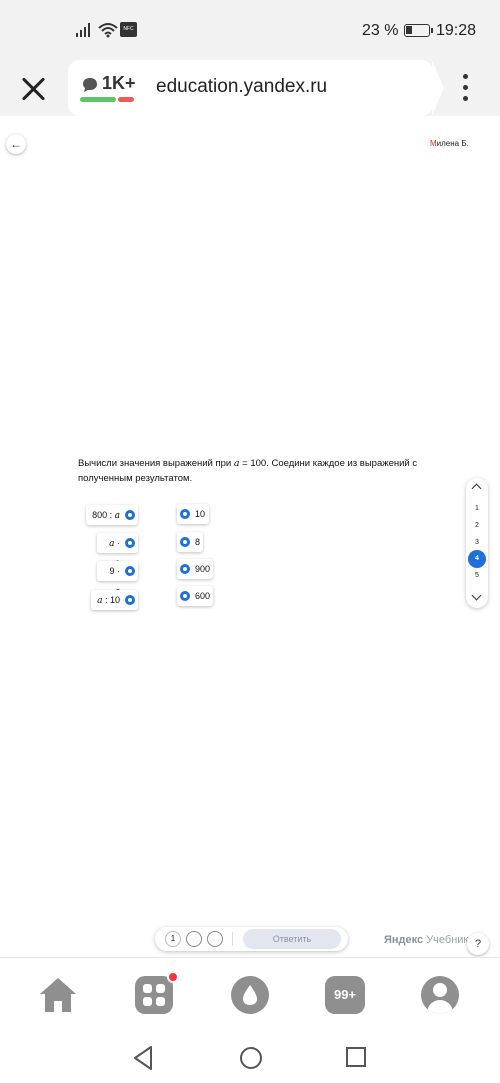 Image resolution: width=500 pixels, height=1083 pixels. Describe the element at coordinates (83, 30) in the screenshot. I see `signal-icon` at that location.